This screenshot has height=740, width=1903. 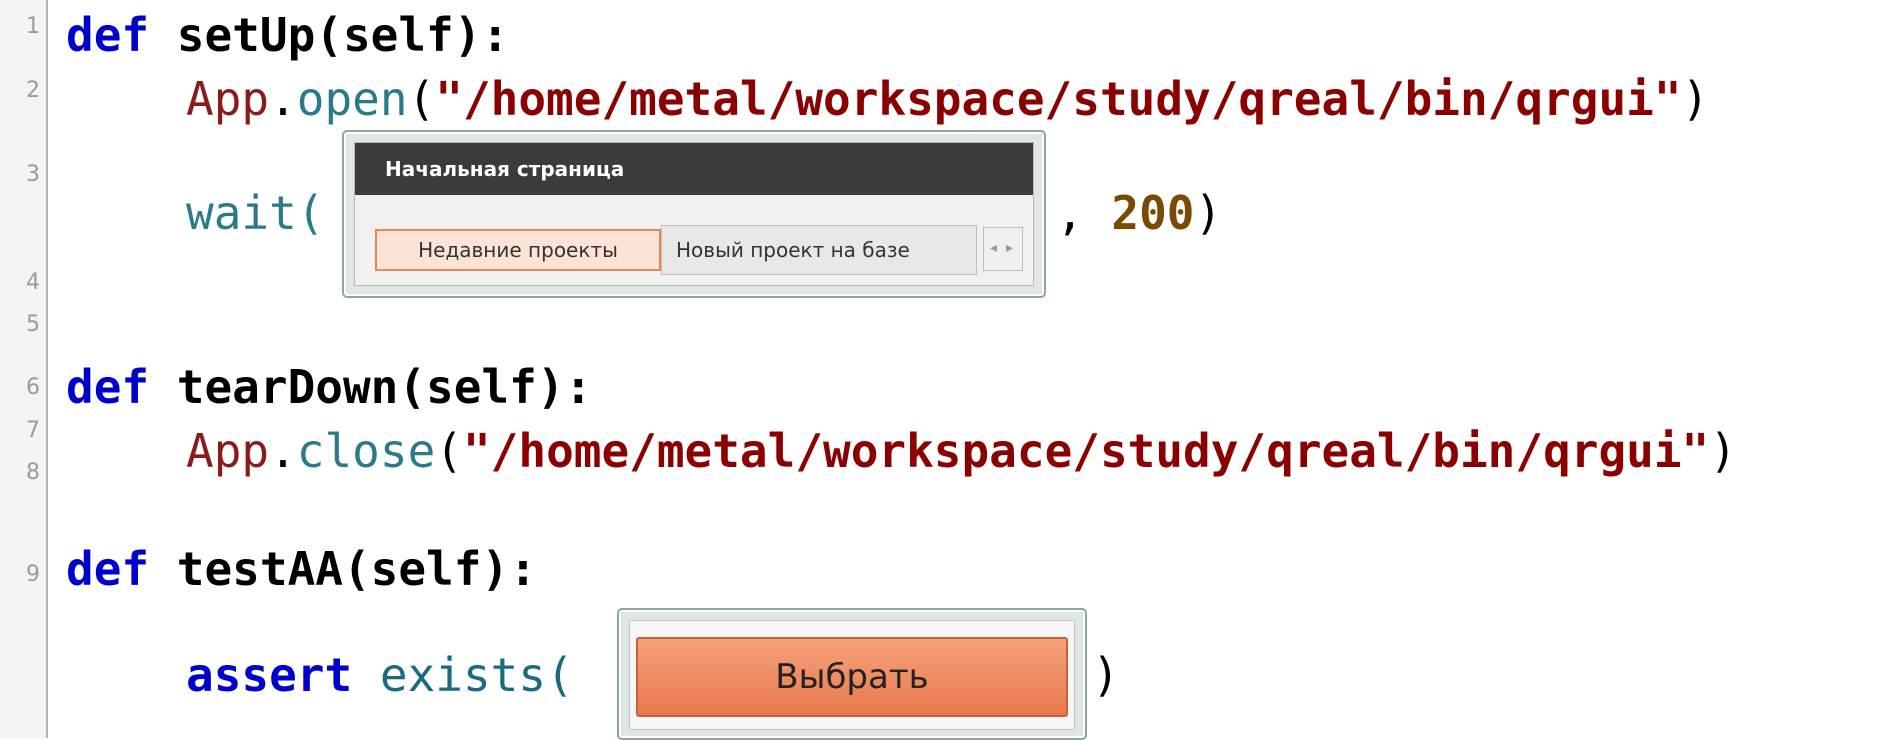 I want to click on window-titlebar: Начальная страница, so click(x=694, y=169).